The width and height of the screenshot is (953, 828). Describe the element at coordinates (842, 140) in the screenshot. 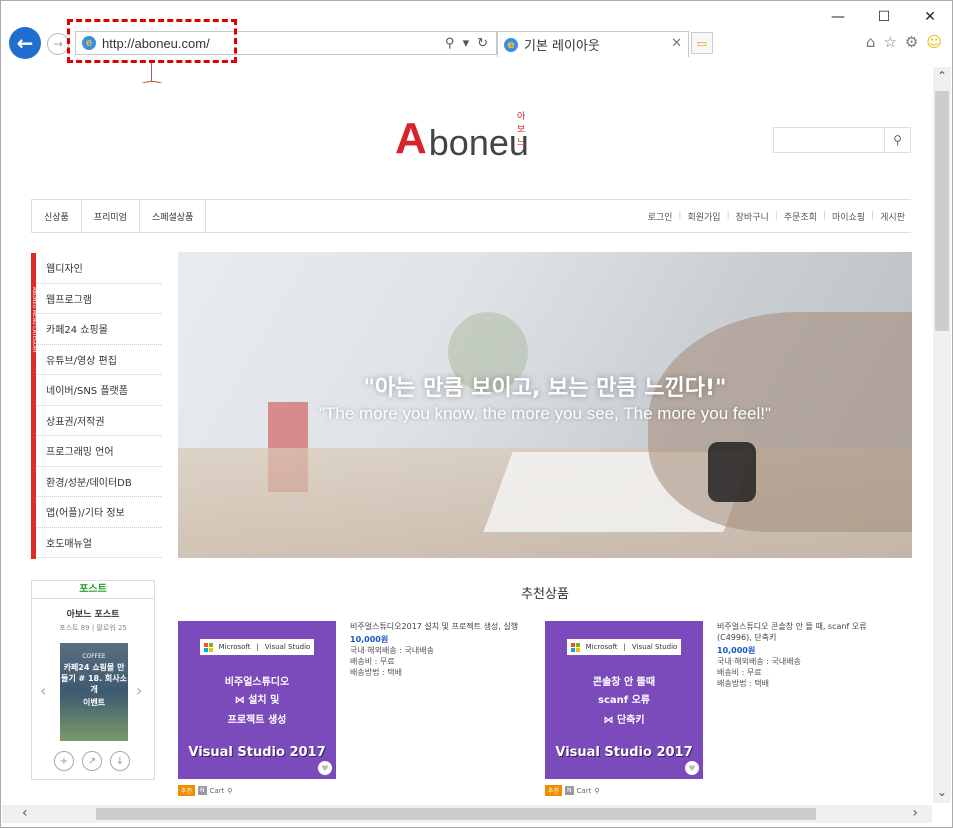

I see `site-search-box: ⚲` at that location.